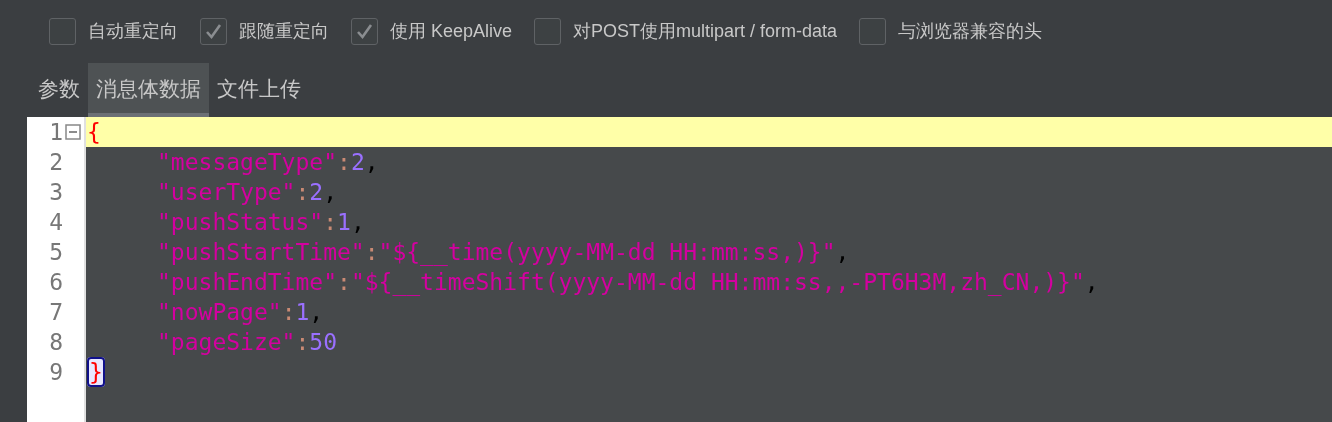 The image size is (1332, 422). What do you see at coordinates (55, 252) in the screenshot?
I see `line-number: 5` at bounding box center [55, 252].